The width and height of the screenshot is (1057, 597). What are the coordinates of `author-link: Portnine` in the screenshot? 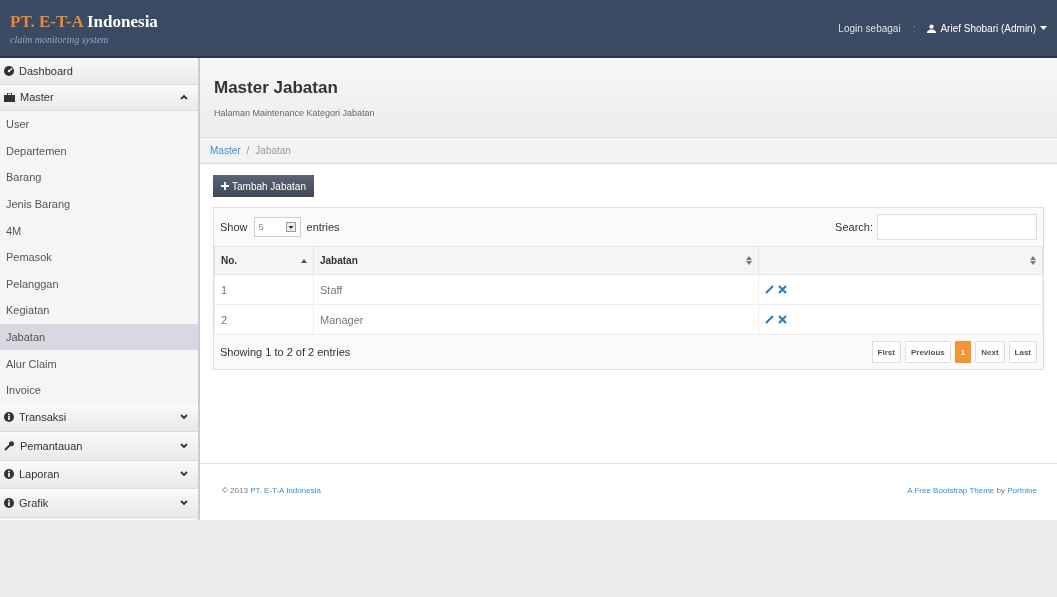 It's located at (1022, 490).